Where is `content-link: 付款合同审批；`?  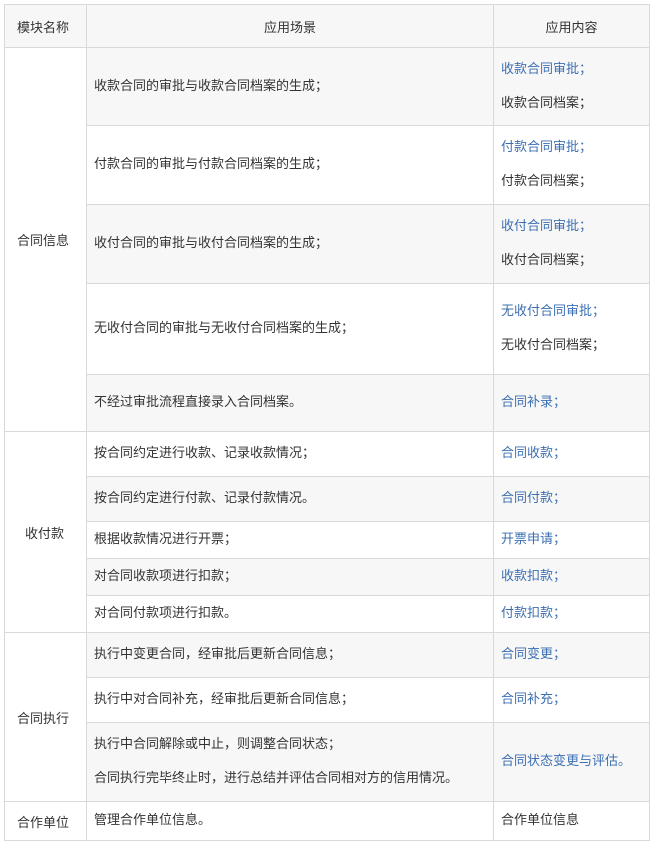 content-link: 付款合同审批； is located at coordinates (571, 148).